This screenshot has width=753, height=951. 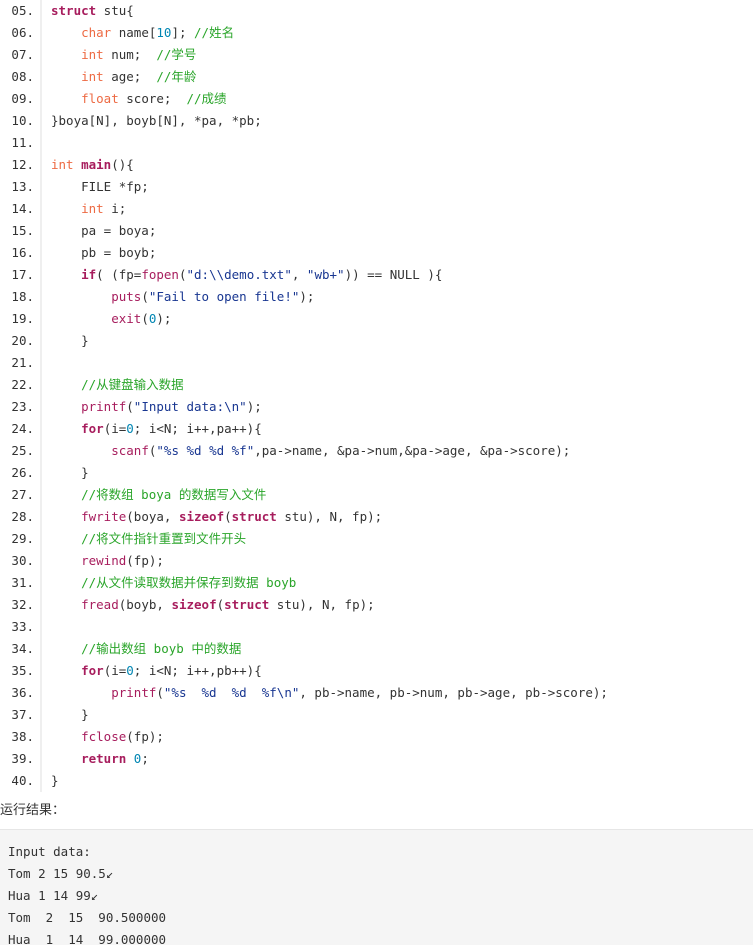 I want to click on line-number: 13., so click(x=22, y=186).